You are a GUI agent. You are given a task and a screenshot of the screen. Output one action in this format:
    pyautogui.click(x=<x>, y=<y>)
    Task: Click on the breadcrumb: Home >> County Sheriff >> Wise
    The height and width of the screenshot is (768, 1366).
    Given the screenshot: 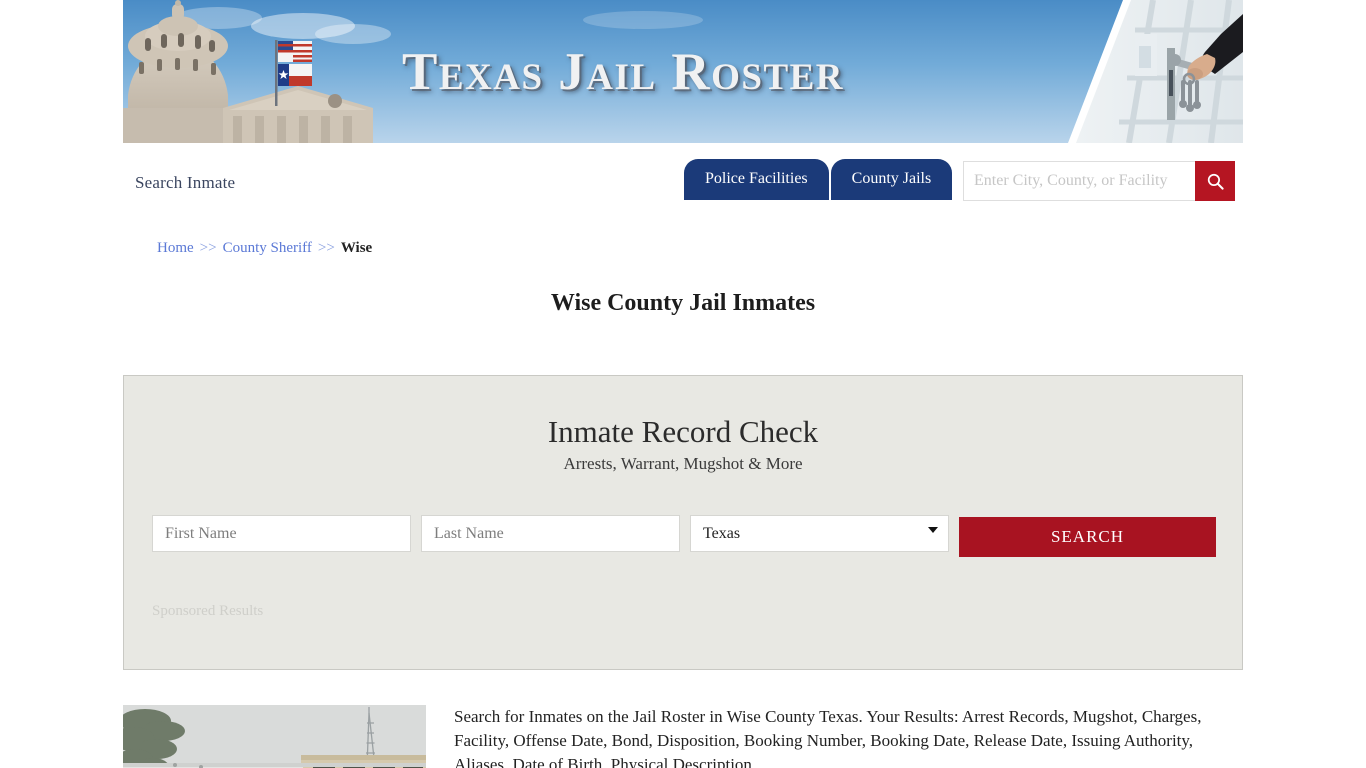 What is the action you would take?
    pyautogui.click(x=264, y=248)
    